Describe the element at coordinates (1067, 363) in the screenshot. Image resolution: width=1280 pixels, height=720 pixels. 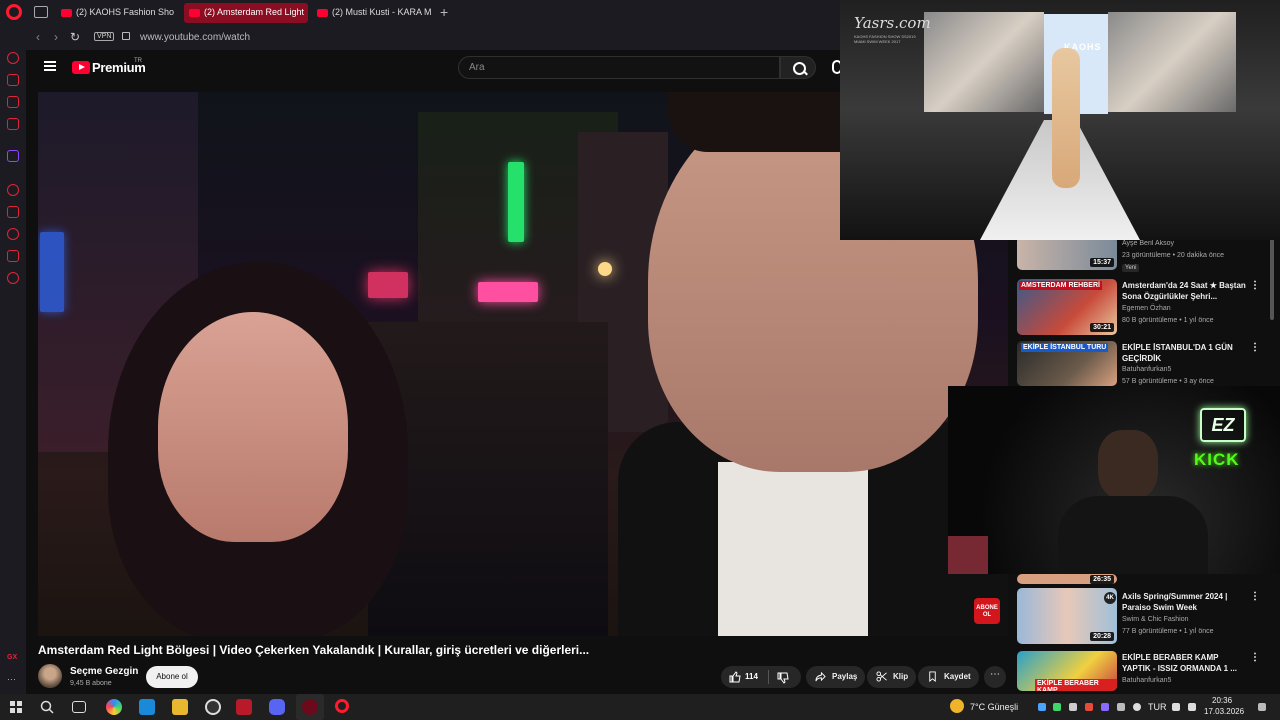
I see `rec-thumbnail: EKİPLE İSTANBUL TURU` at that location.